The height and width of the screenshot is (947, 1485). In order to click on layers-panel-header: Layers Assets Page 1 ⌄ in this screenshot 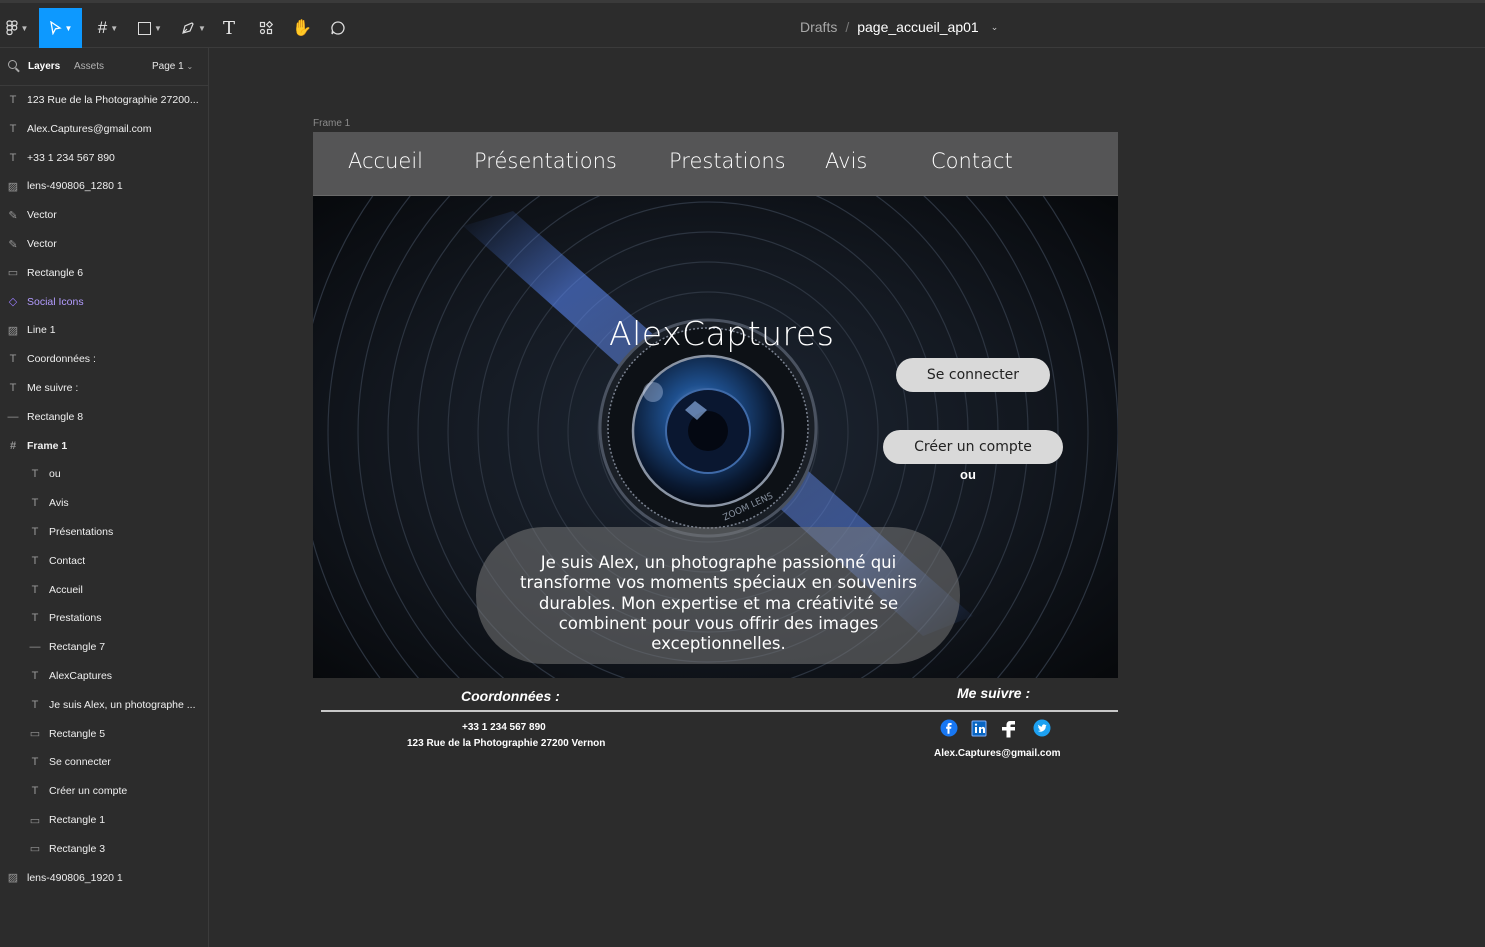, I will do `click(104, 67)`.